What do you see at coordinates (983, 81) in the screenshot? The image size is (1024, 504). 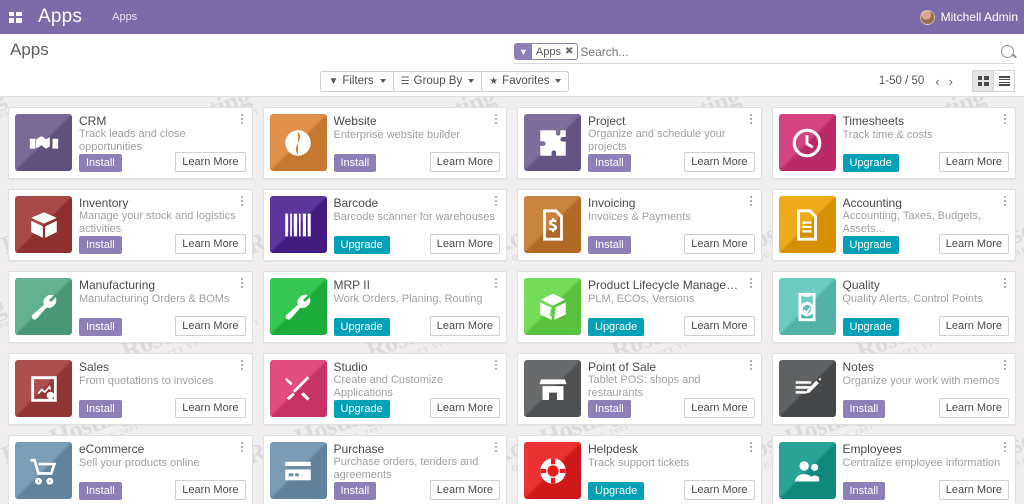 I see `kanban-view-button` at bounding box center [983, 81].